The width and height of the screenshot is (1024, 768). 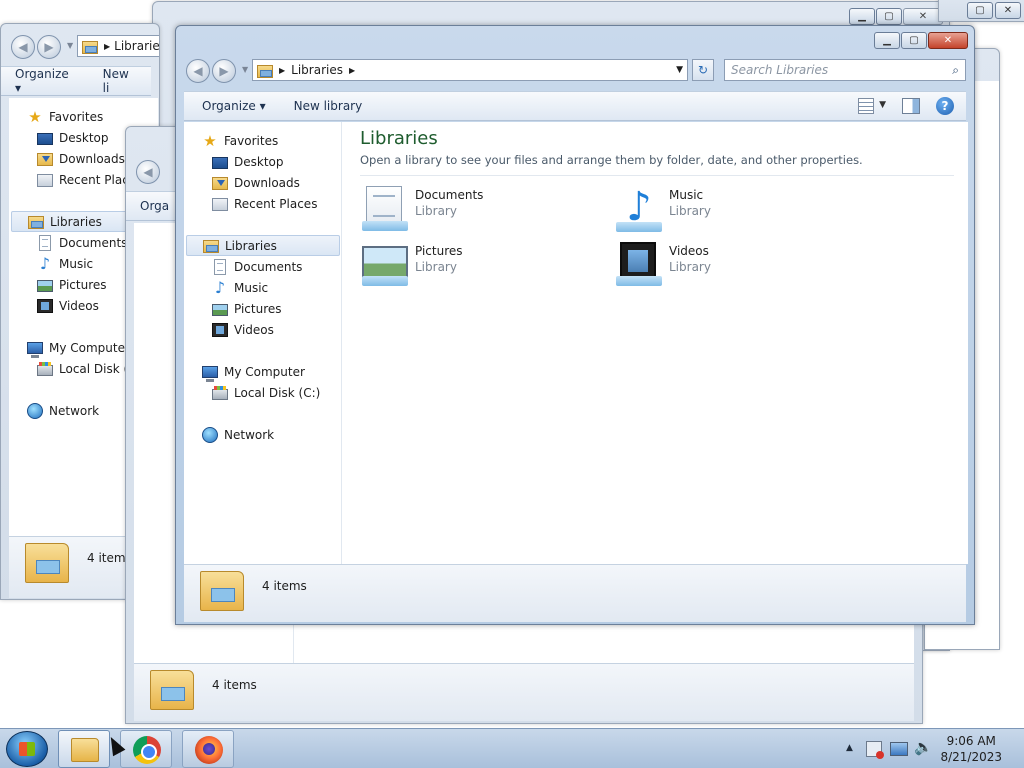 What do you see at coordinates (120, 81) in the screenshot?
I see `new-library-button: New li` at bounding box center [120, 81].